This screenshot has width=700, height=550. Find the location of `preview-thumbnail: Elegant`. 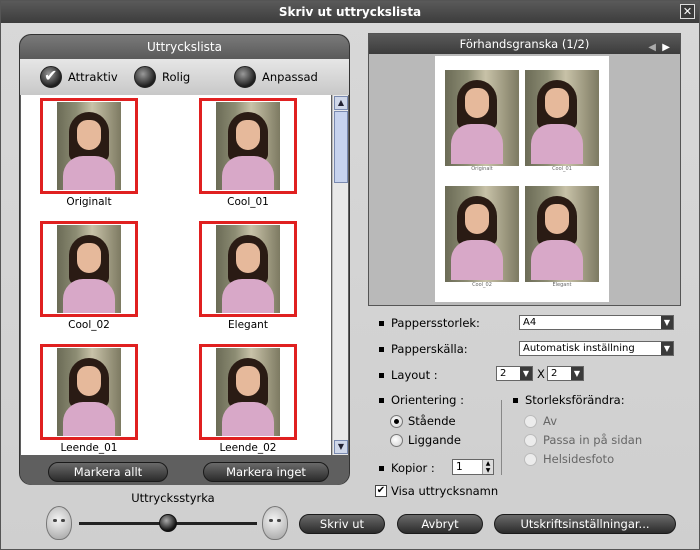

preview-thumbnail: Elegant is located at coordinates (562, 237).